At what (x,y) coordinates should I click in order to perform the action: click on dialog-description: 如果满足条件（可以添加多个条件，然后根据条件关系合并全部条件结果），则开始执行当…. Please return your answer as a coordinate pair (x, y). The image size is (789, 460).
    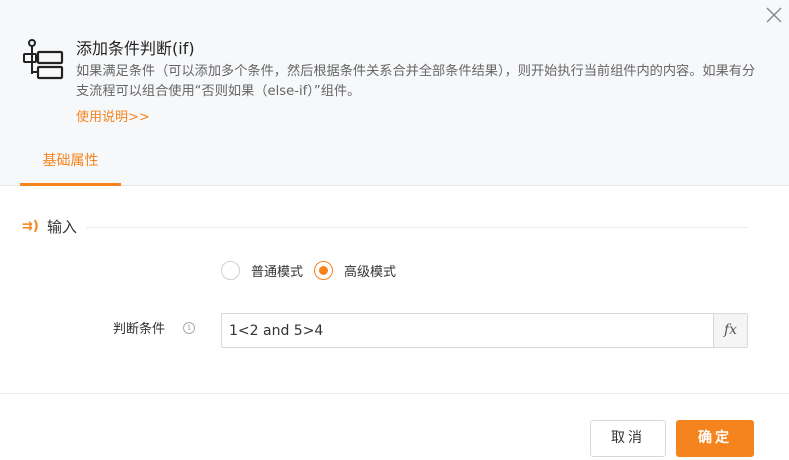
    Looking at the image, I should click on (416, 81).